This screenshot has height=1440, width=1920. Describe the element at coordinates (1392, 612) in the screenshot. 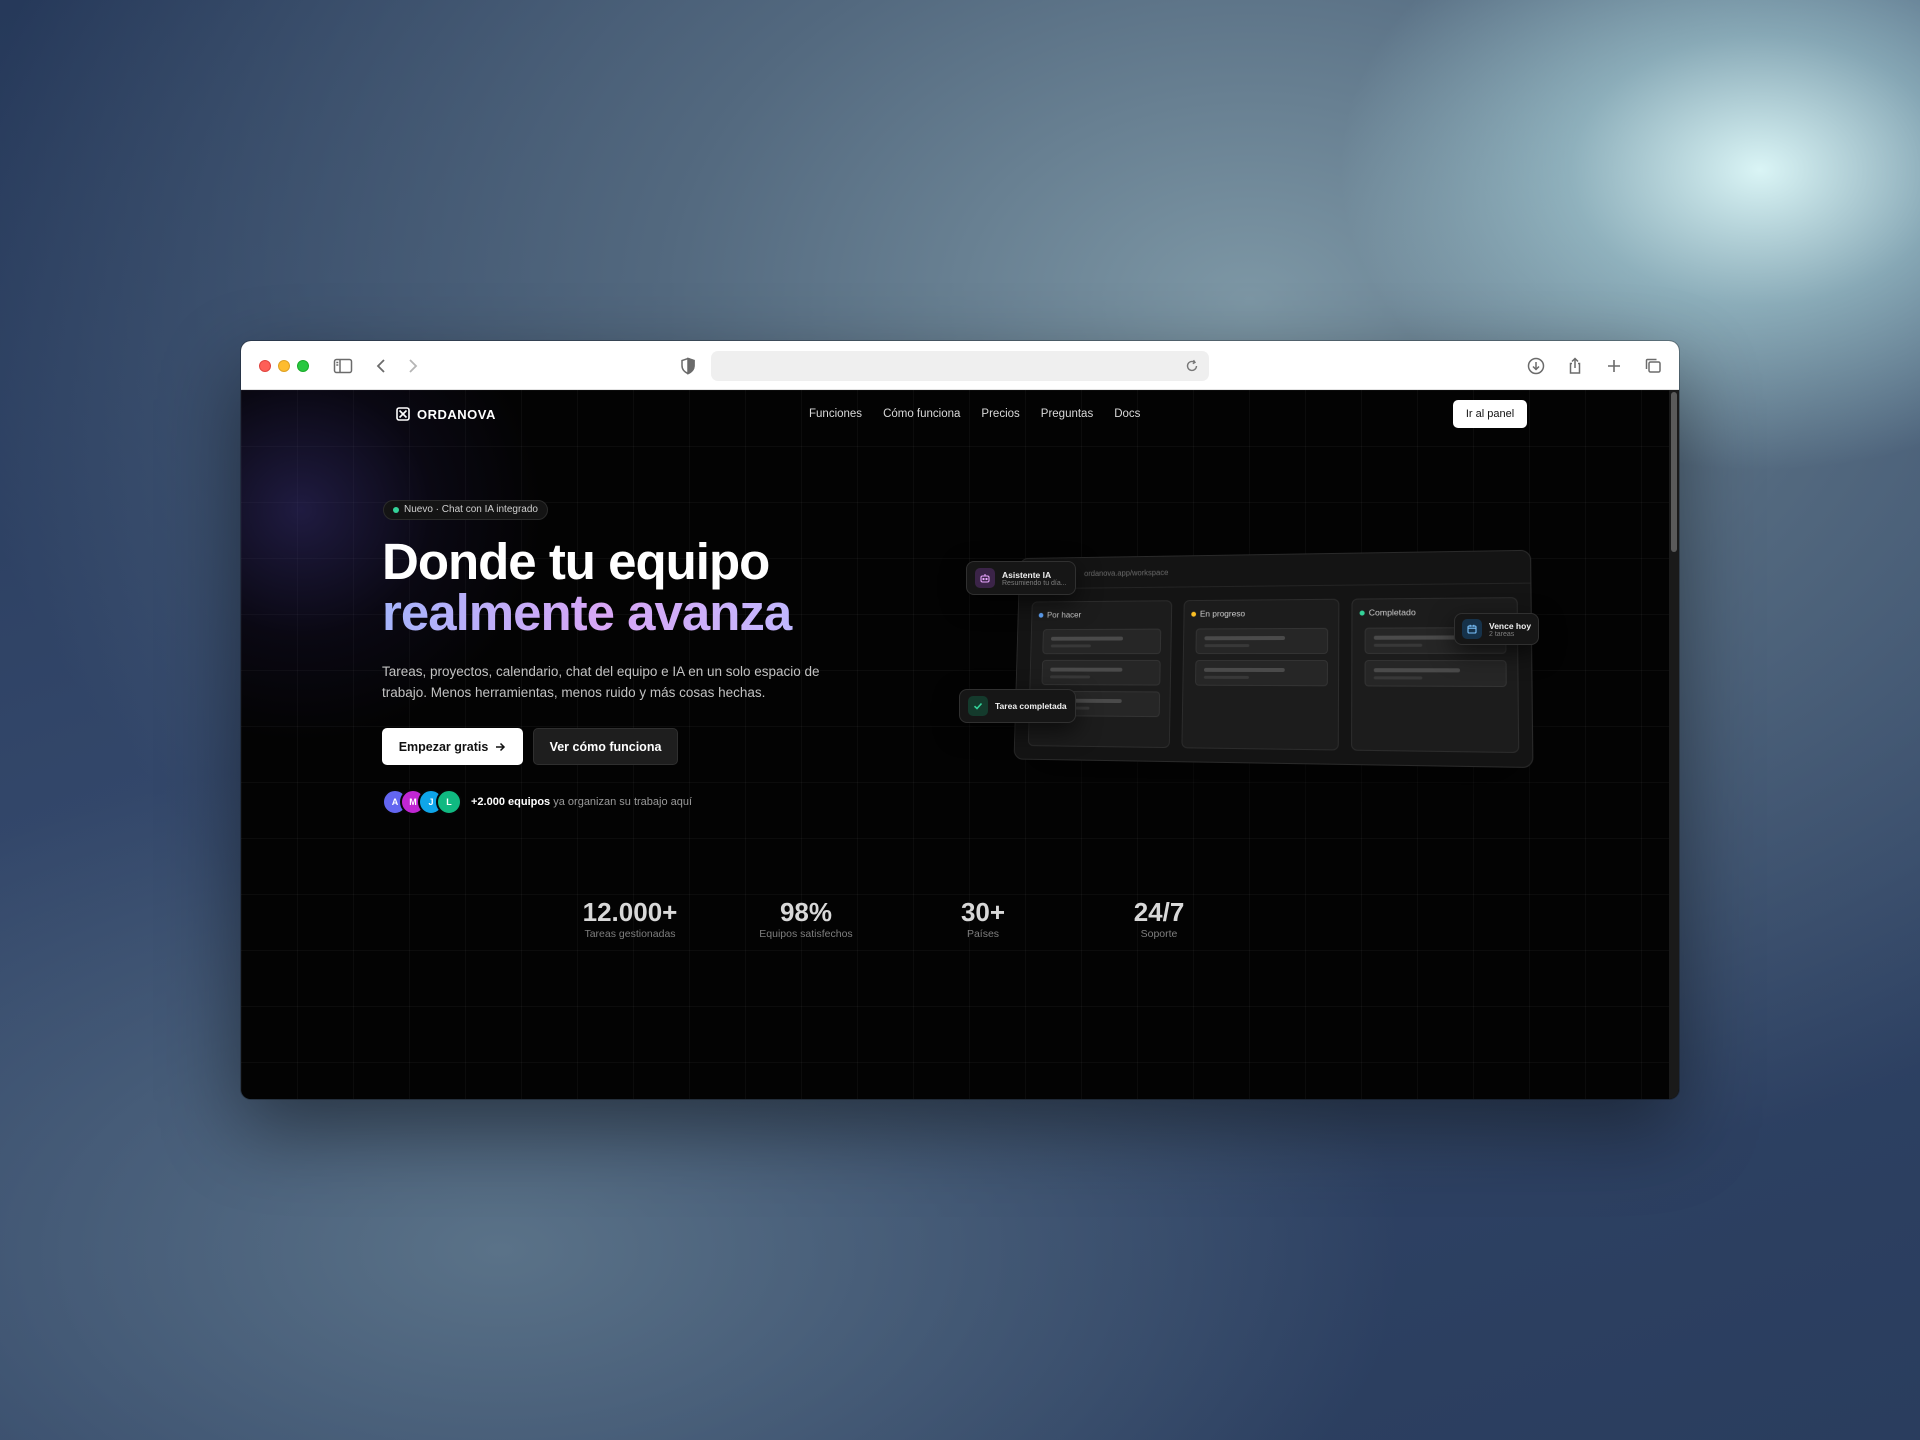

I see `column-title: Completado` at that location.